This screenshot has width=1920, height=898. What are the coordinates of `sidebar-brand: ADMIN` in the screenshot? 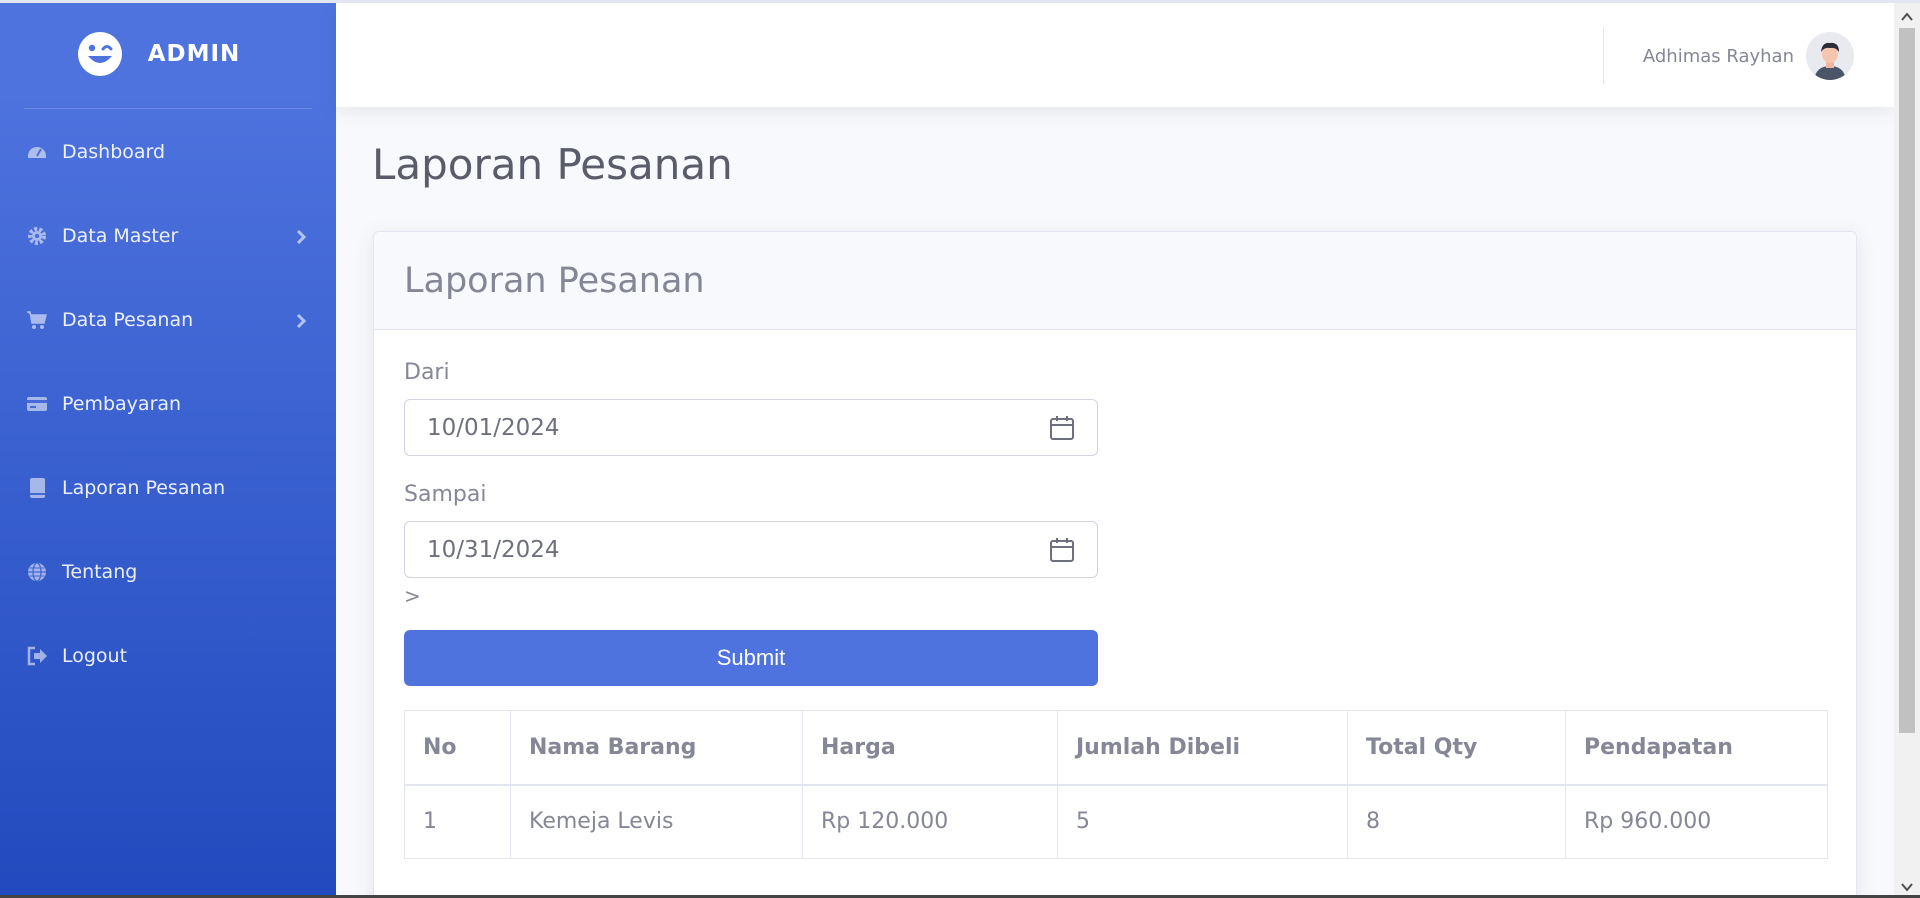 It's located at (168, 54).